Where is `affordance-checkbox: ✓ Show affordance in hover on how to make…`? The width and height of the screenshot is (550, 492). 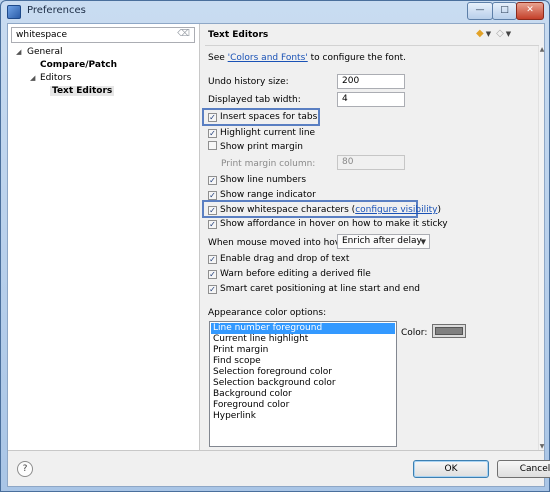
affordance-checkbox: ✓ Show affordance in hover on how to make… is located at coordinates (328, 224).